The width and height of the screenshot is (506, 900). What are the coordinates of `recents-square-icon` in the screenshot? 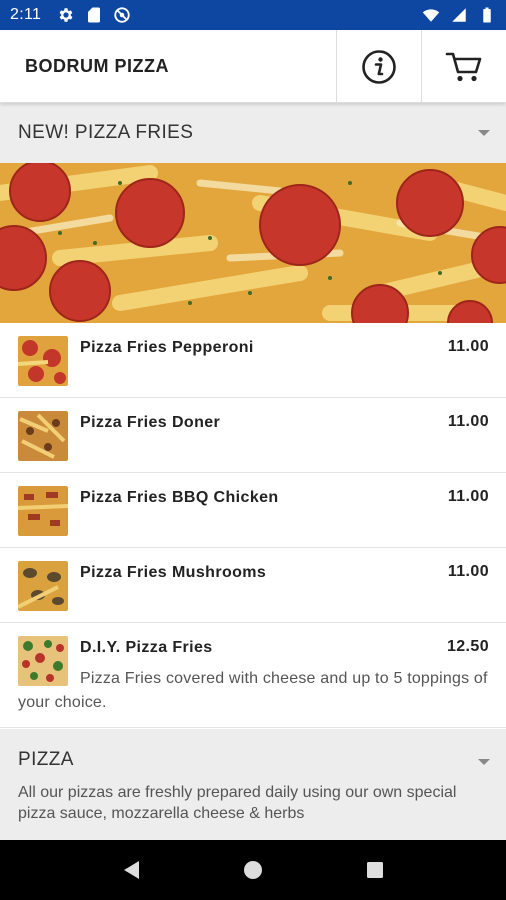 It's located at (375, 870).